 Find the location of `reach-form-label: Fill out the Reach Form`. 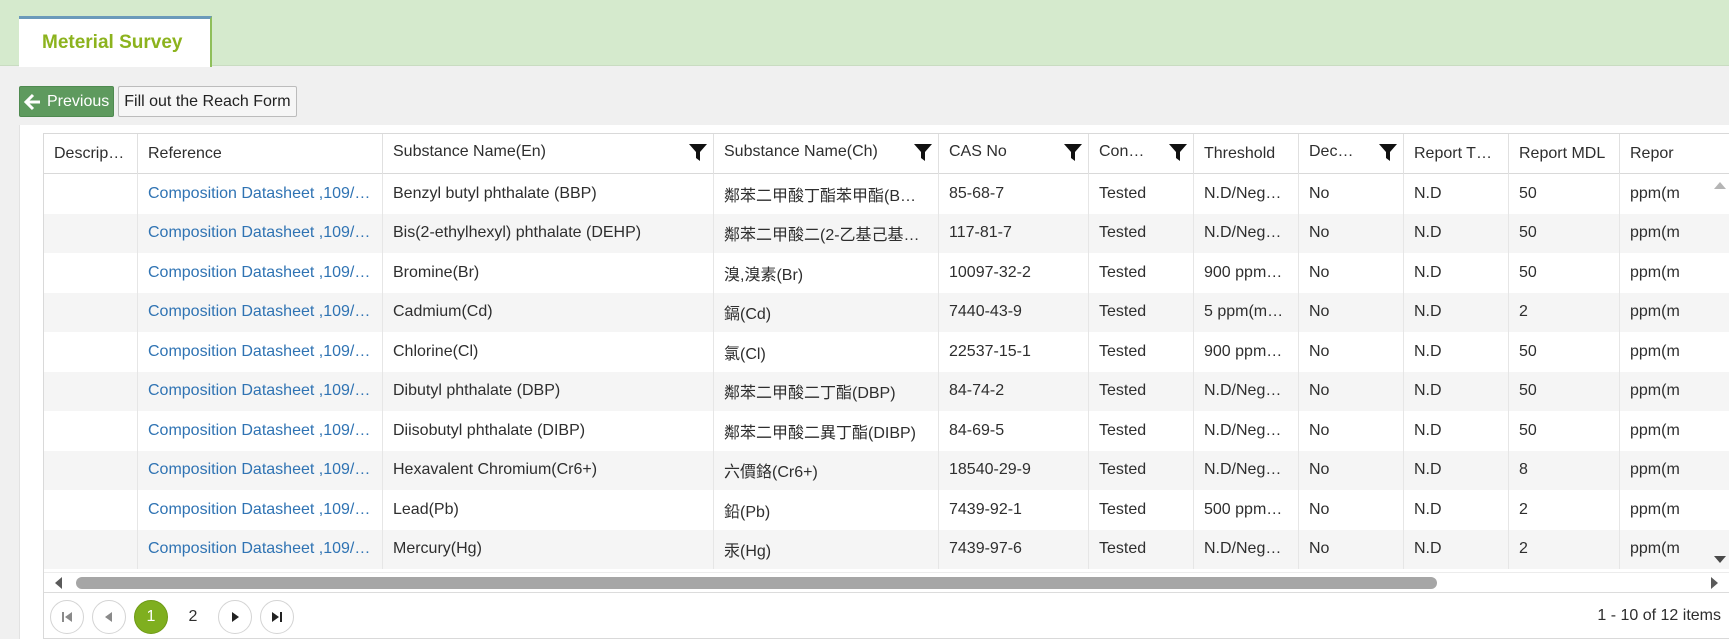

reach-form-label: Fill out the Reach Form is located at coordinates (207, 101).